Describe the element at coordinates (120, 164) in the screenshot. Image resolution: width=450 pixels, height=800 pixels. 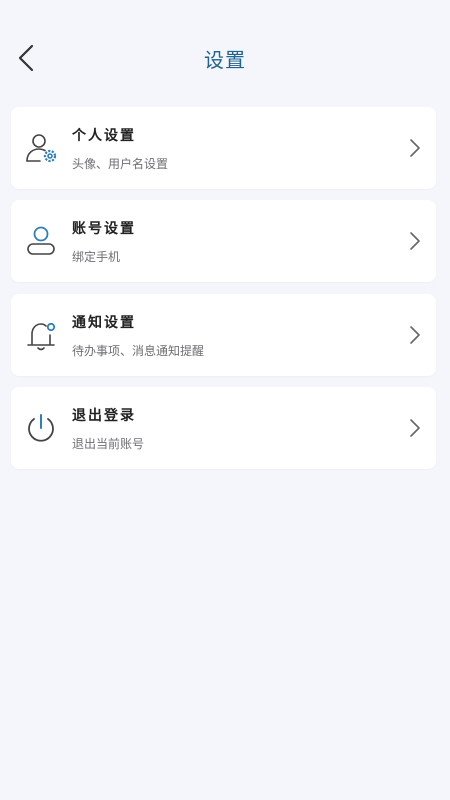
I see `item-subtitle: 头像、用户名设置` at that location.